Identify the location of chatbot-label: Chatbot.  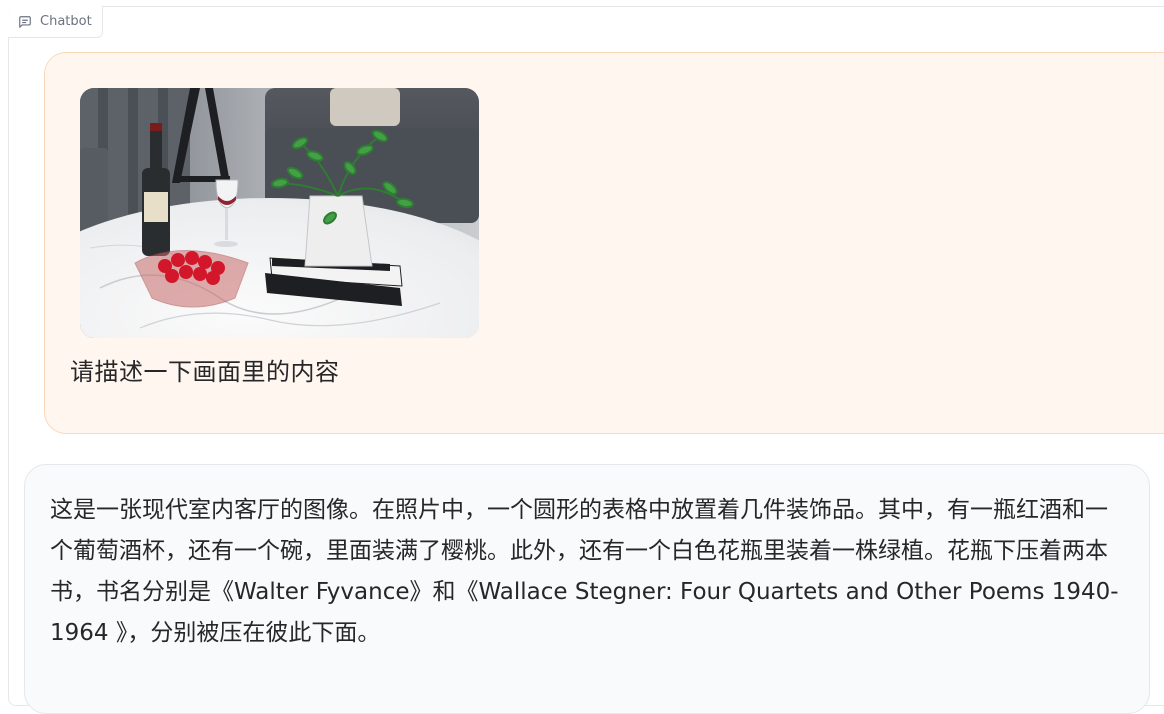
(55, 22).